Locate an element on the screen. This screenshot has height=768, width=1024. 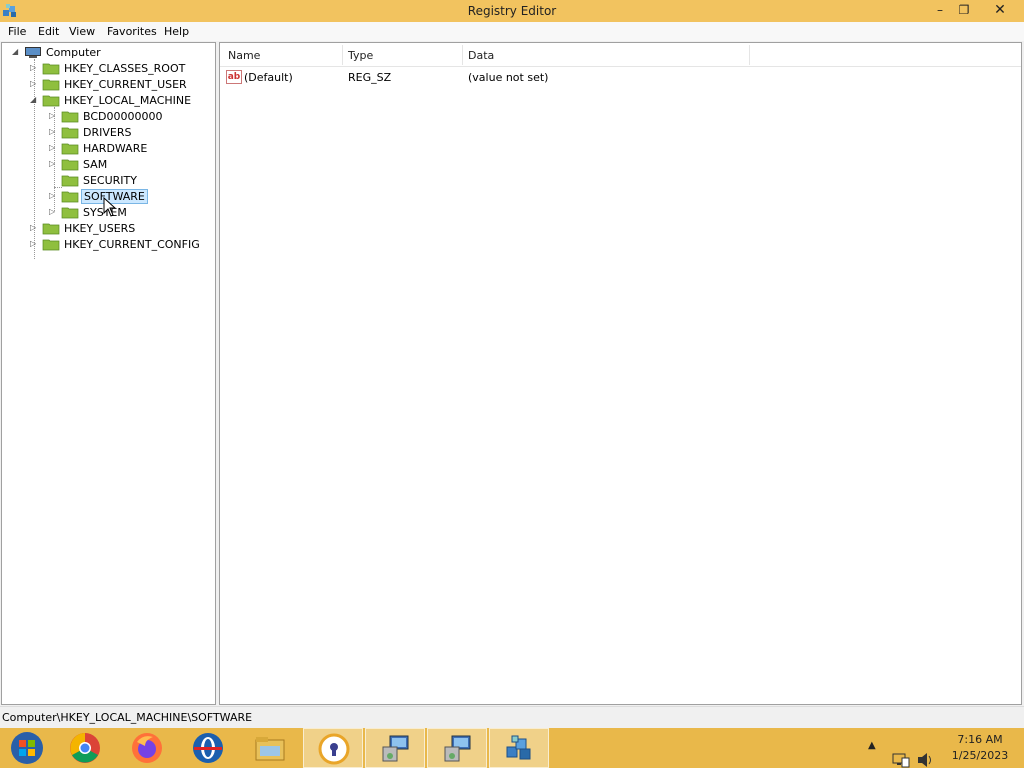
taskbar-registry-editor is located at coordinates (519, 748).